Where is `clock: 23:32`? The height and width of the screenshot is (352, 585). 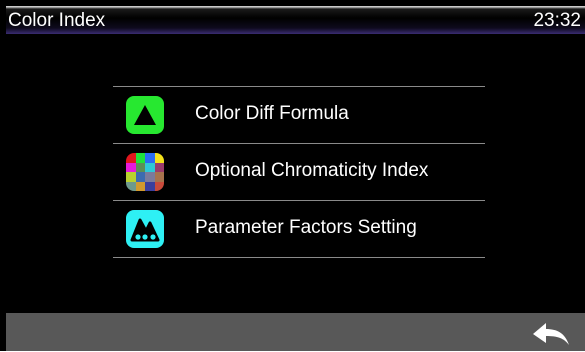 clock: 23:32 is located at coordinates (557, 20).